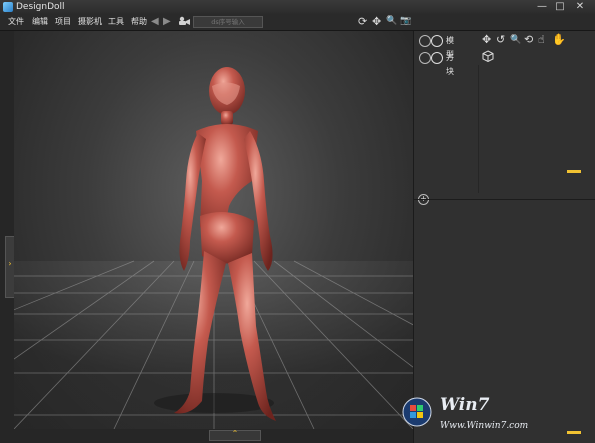 Image resolution: width=595 pixels, height=443 pixels. I want to click on bottom-panel-toggle: ⌃, so click(235, 435).